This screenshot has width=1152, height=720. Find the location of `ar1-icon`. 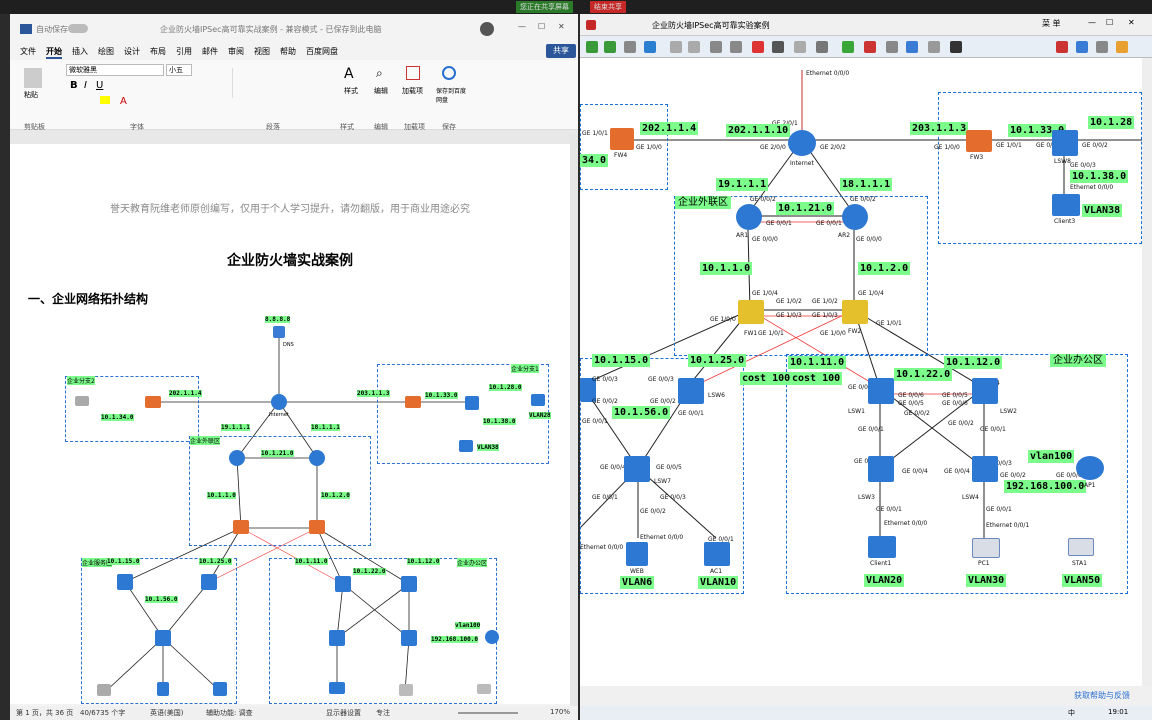

ar1-icon is located at coordinates (749, 217).